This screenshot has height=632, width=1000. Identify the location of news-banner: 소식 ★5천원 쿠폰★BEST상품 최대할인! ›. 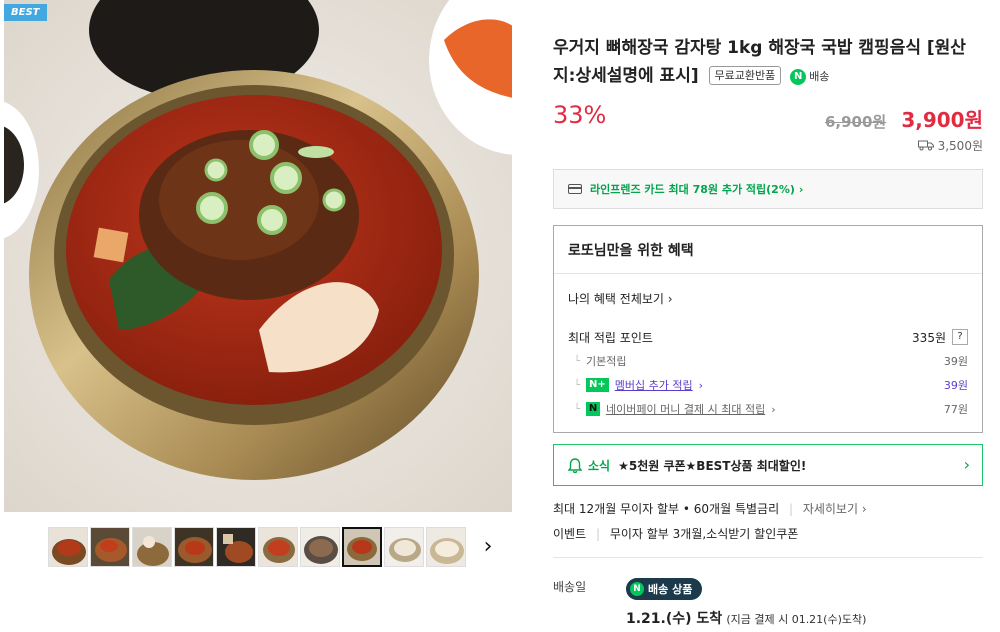
(768, 465).